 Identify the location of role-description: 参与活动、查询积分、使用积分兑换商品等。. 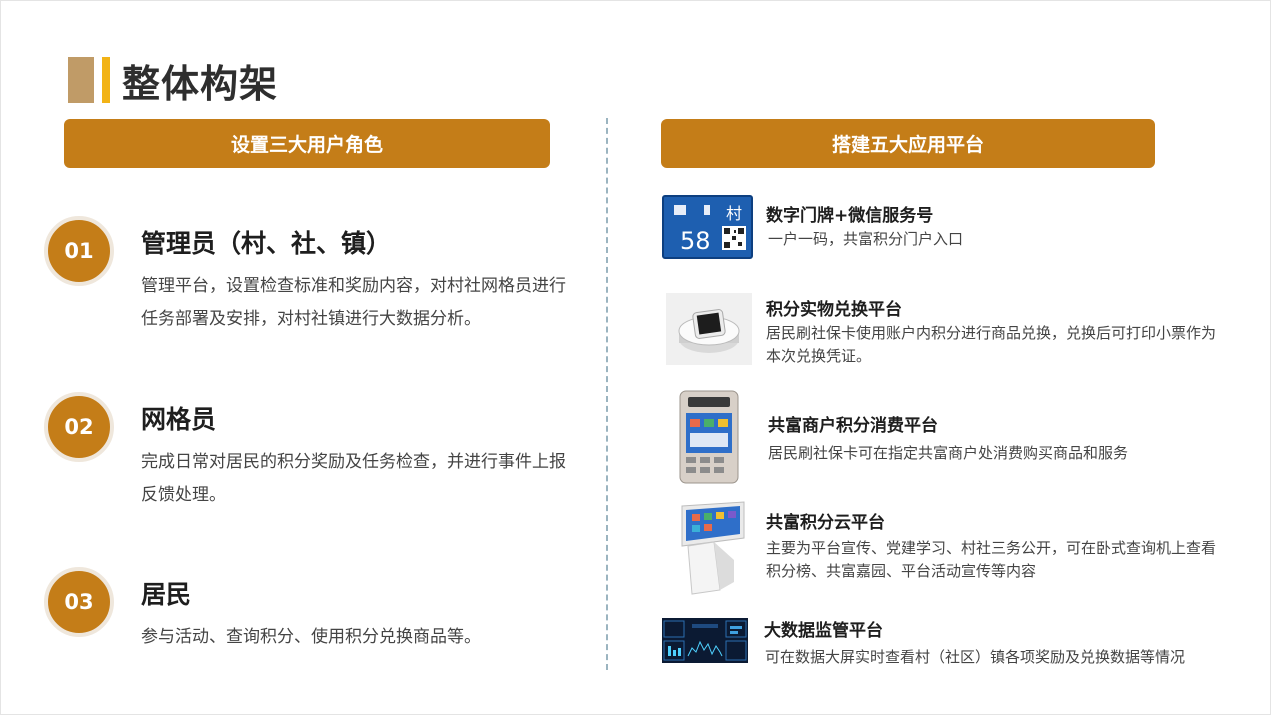
(311, 637).